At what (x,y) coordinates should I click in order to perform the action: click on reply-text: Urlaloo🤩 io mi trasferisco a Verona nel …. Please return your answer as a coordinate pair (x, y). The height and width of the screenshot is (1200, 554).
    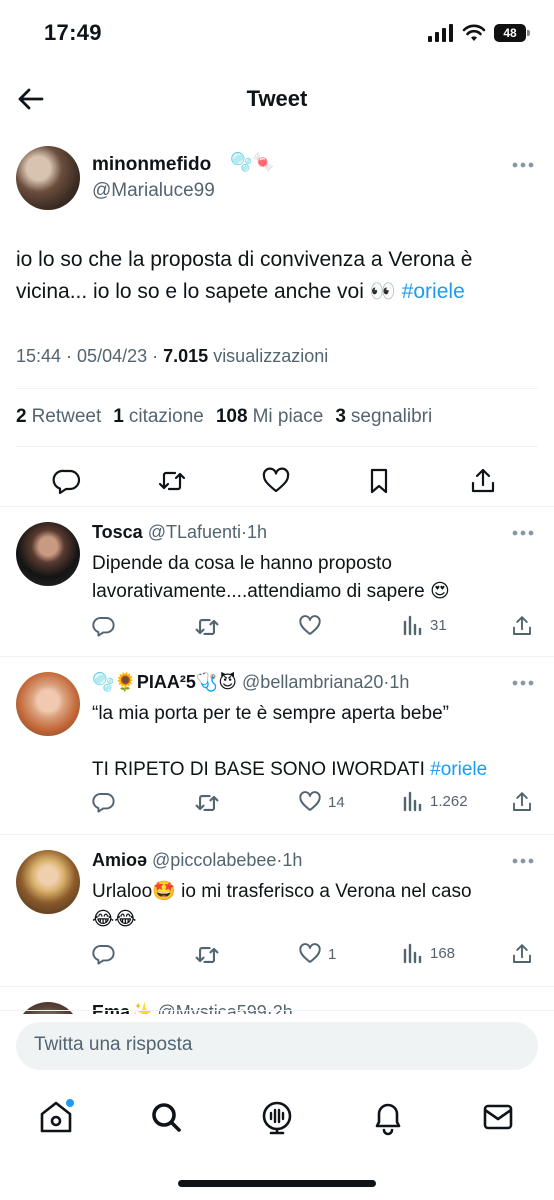
    Looking at the image, I should click on (317, 906).